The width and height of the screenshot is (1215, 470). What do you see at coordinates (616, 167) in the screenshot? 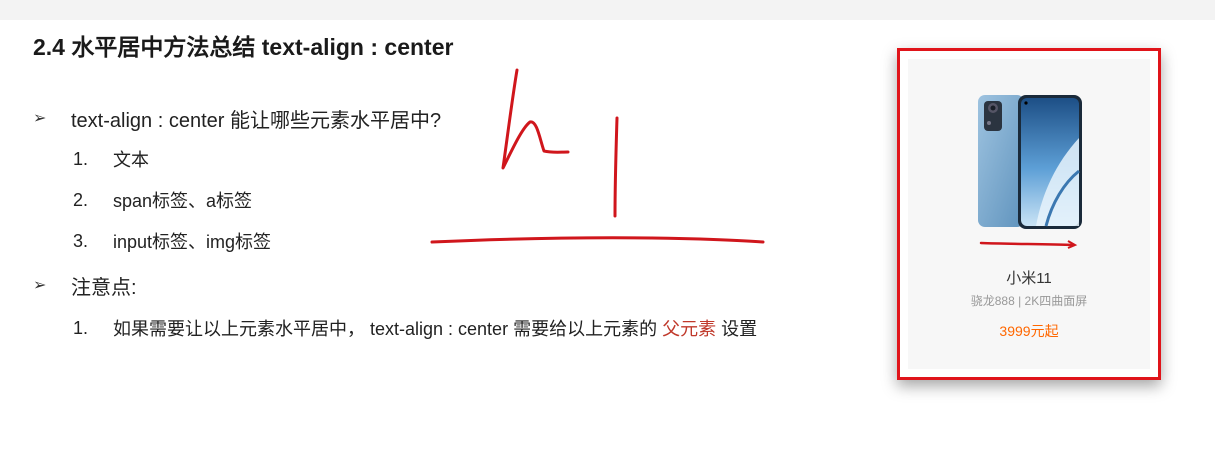
I see `annotation-stroke-vertical` at bounding box center [616, 167].